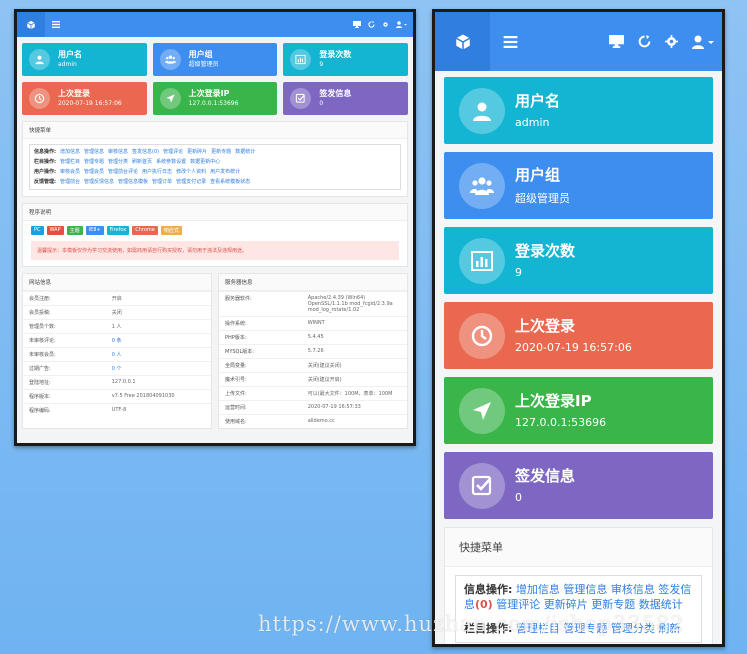 This screenshot has width=747, height=654. What do you see at coordinates (123, 172) in the screenshot?
I see `quick-menu-link: 管理前台评论` at bounding box center [123, 172].